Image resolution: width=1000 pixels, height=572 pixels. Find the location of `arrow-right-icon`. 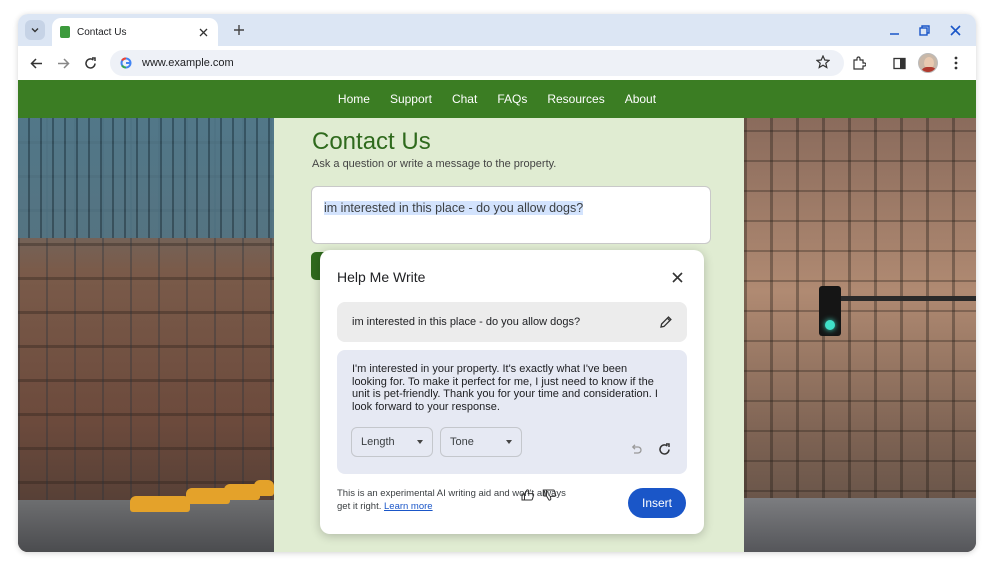

arrow-right-icon is located at coordinates (63, 63).